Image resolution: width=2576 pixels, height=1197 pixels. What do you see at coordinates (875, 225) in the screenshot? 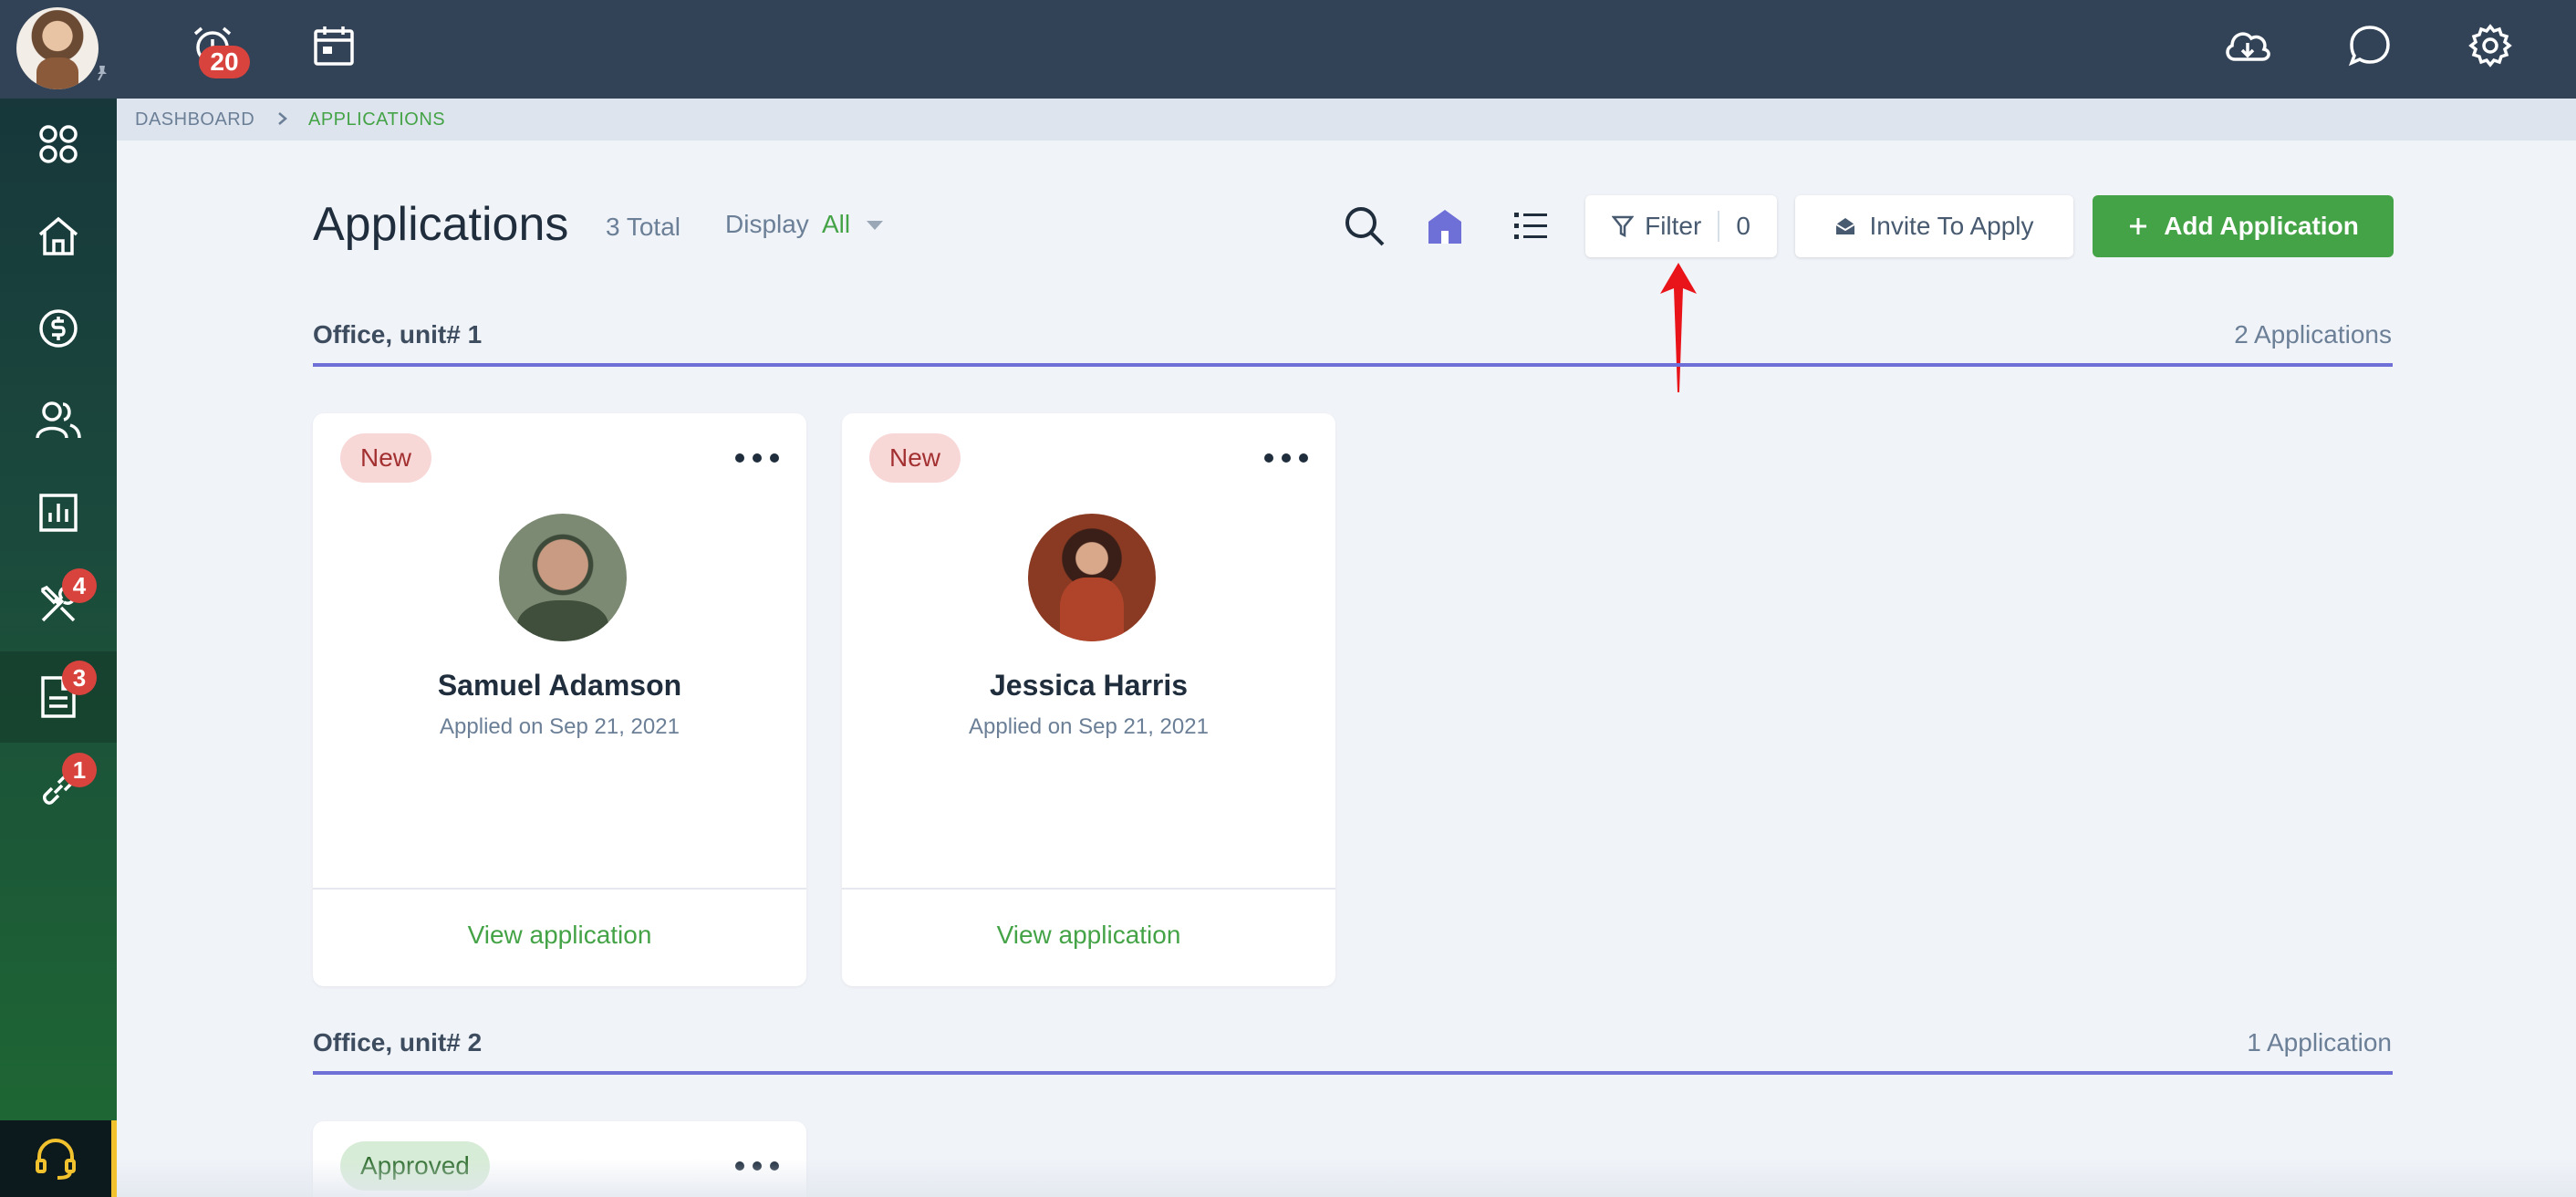
I see `caret-down-icon` at bounding box center [875, 225].